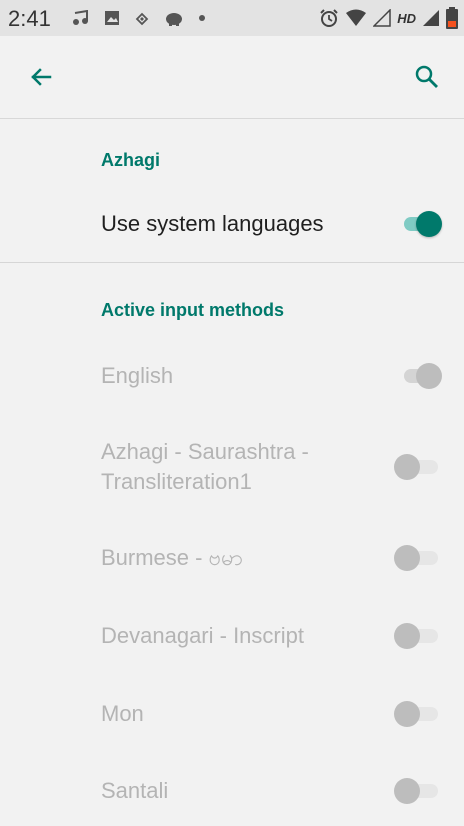 This screenshot has width=464, height=826. Describe the element at coordinates (232, 18) in the screenshot. I see `status-bar: 2:41 HD` at that location.